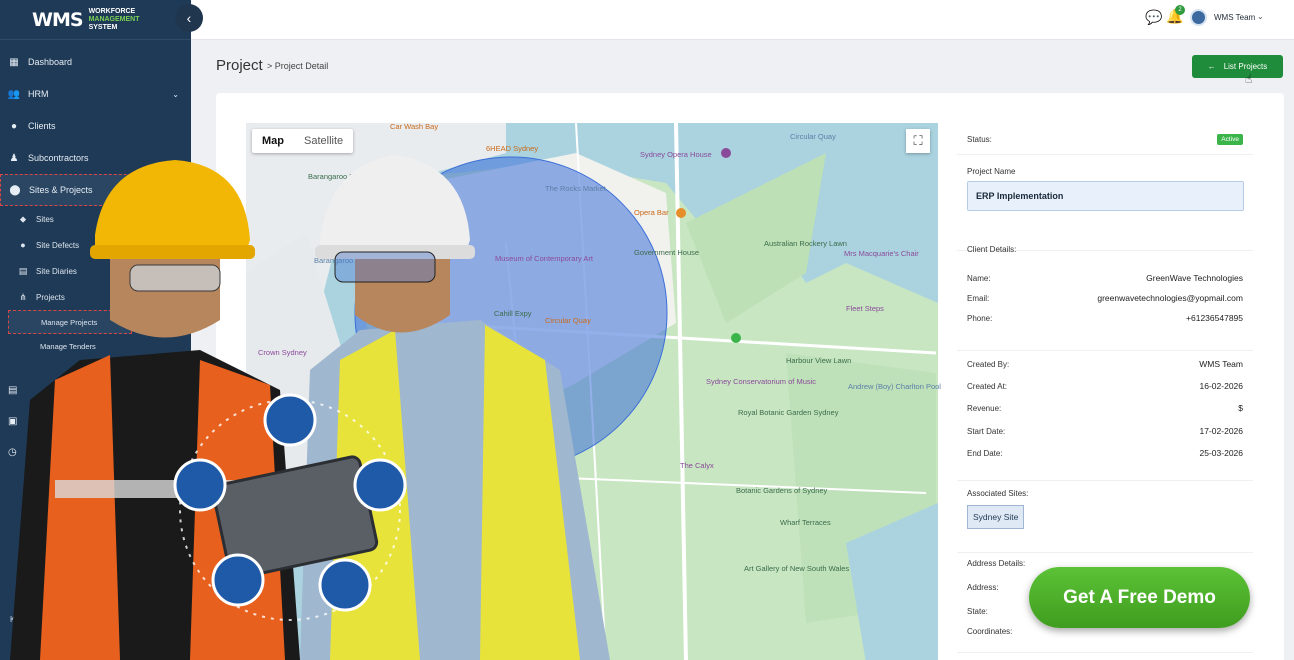  What do you see at coordinates (1105, 278) in the screenshot?
I see `client-name-row: Name: GreenWave Technologies` at bounding box center [1105, 278].